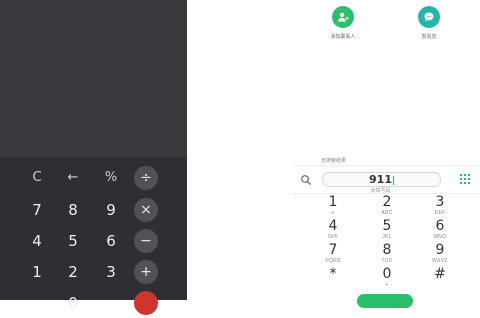 Image resolution: width=480 pixels, height=318 pixels. What do you see at coordinates (73, 303) in the screenshot?
I see `digit-0-button: 0` at bounding box center [73, 303].